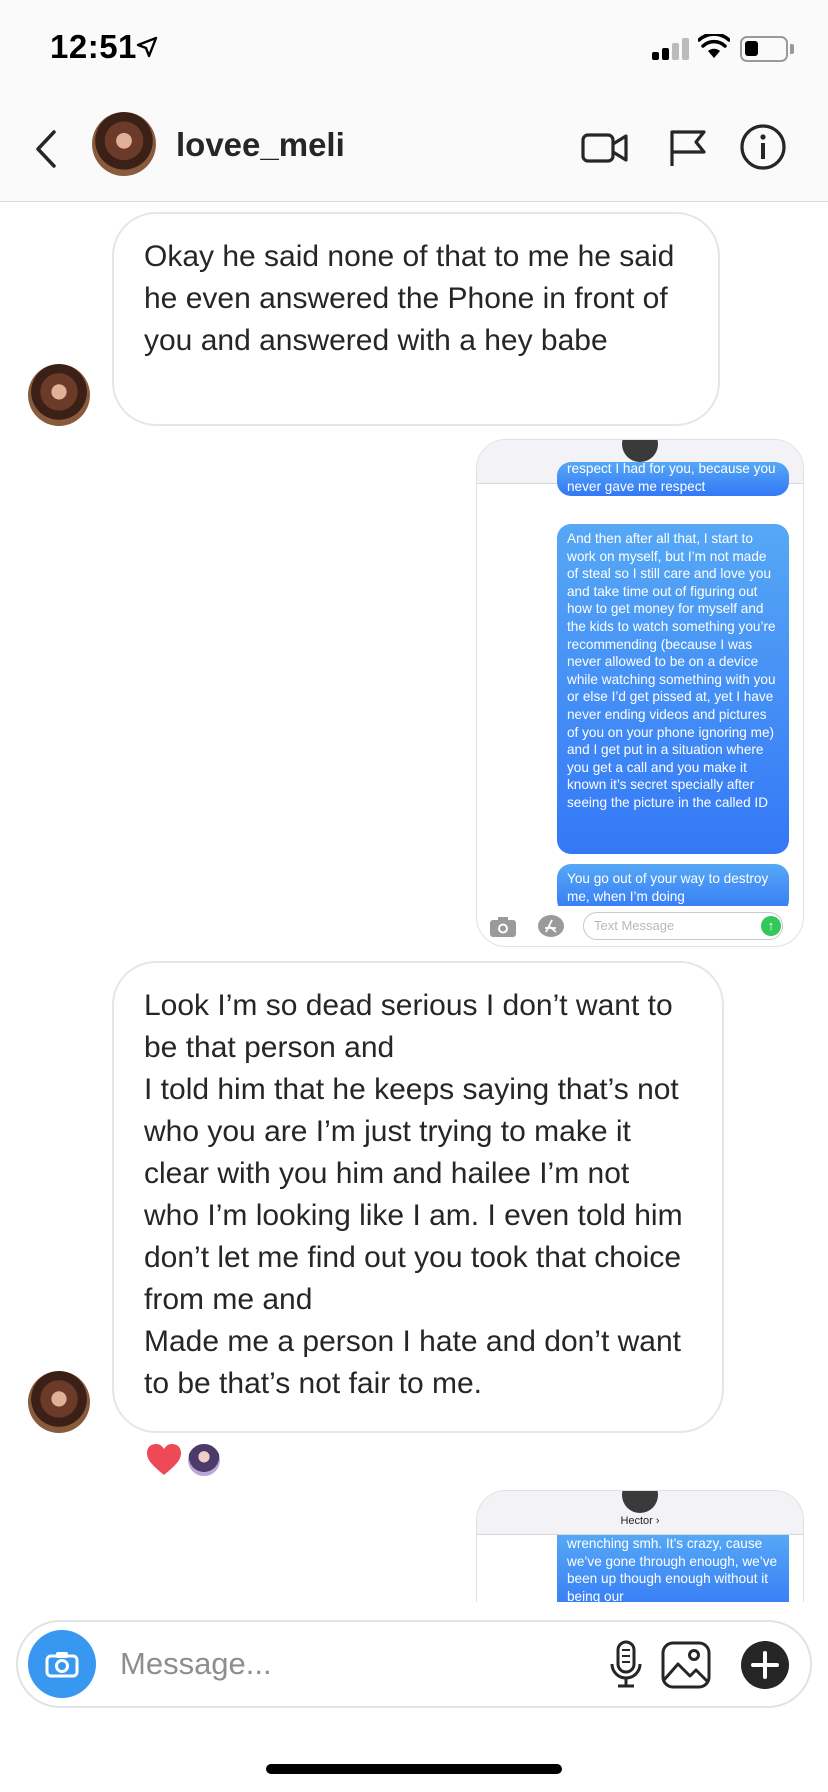 This screenshot has width=828, height=1792. What do you see at coordinates (260, 145) in the screenshot?
I see `username: lovee_meli` at bounding box center [260, 145].